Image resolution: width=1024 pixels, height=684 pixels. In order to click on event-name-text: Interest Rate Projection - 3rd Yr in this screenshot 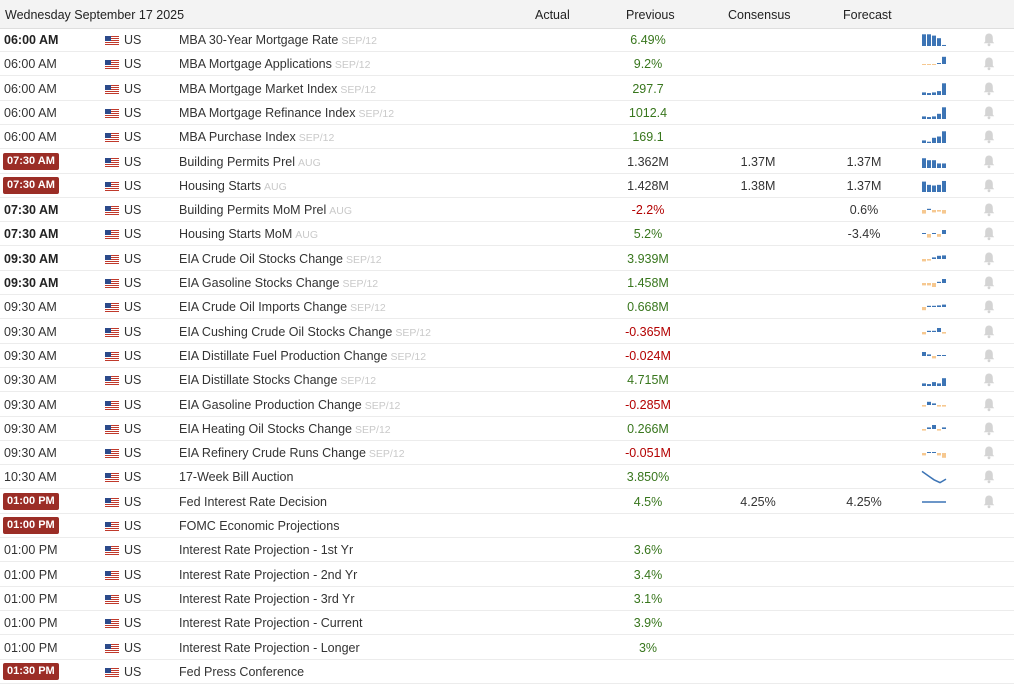, I will do `click(267, 599)`.